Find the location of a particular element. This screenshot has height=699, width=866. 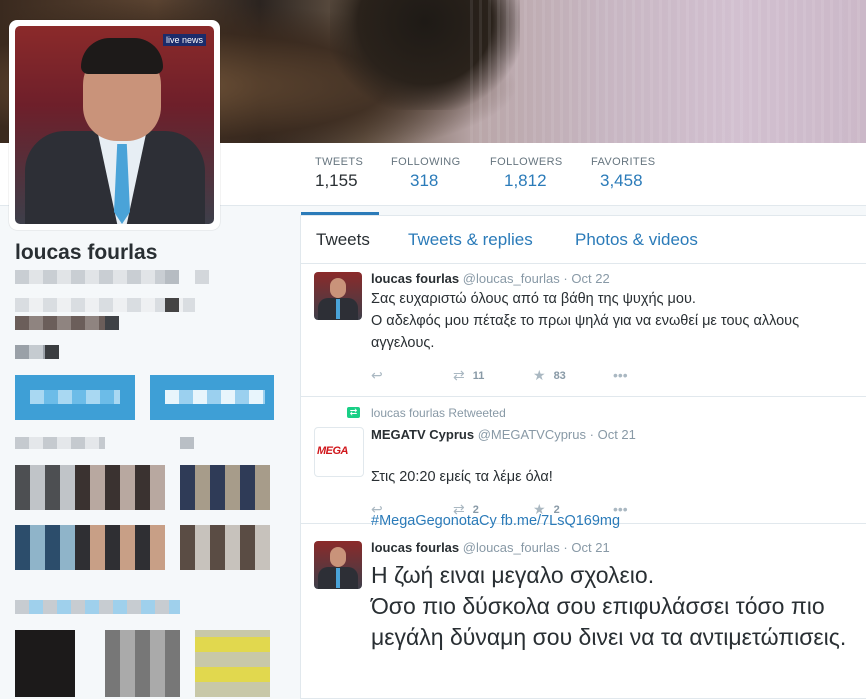

stat-following: FOLLOWING 318 is located at coordinates (426, 173).